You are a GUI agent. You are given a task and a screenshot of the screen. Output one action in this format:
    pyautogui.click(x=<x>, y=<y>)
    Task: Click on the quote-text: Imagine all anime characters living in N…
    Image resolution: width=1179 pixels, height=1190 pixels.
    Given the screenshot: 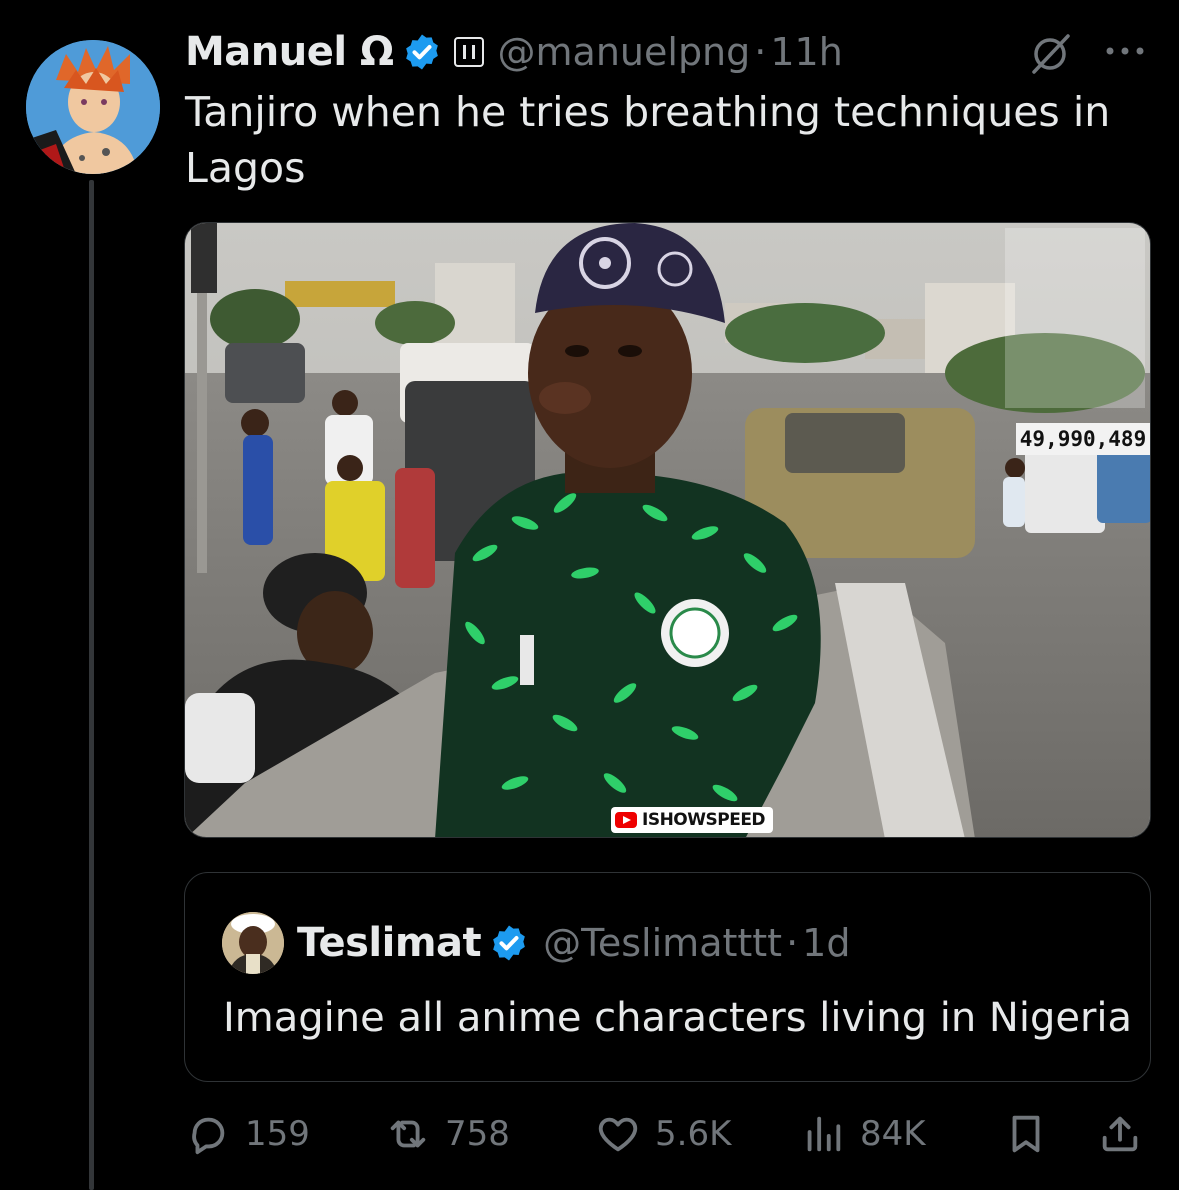 What is the action you would take?
    pyautogui.click(x=678, y=1018)
    